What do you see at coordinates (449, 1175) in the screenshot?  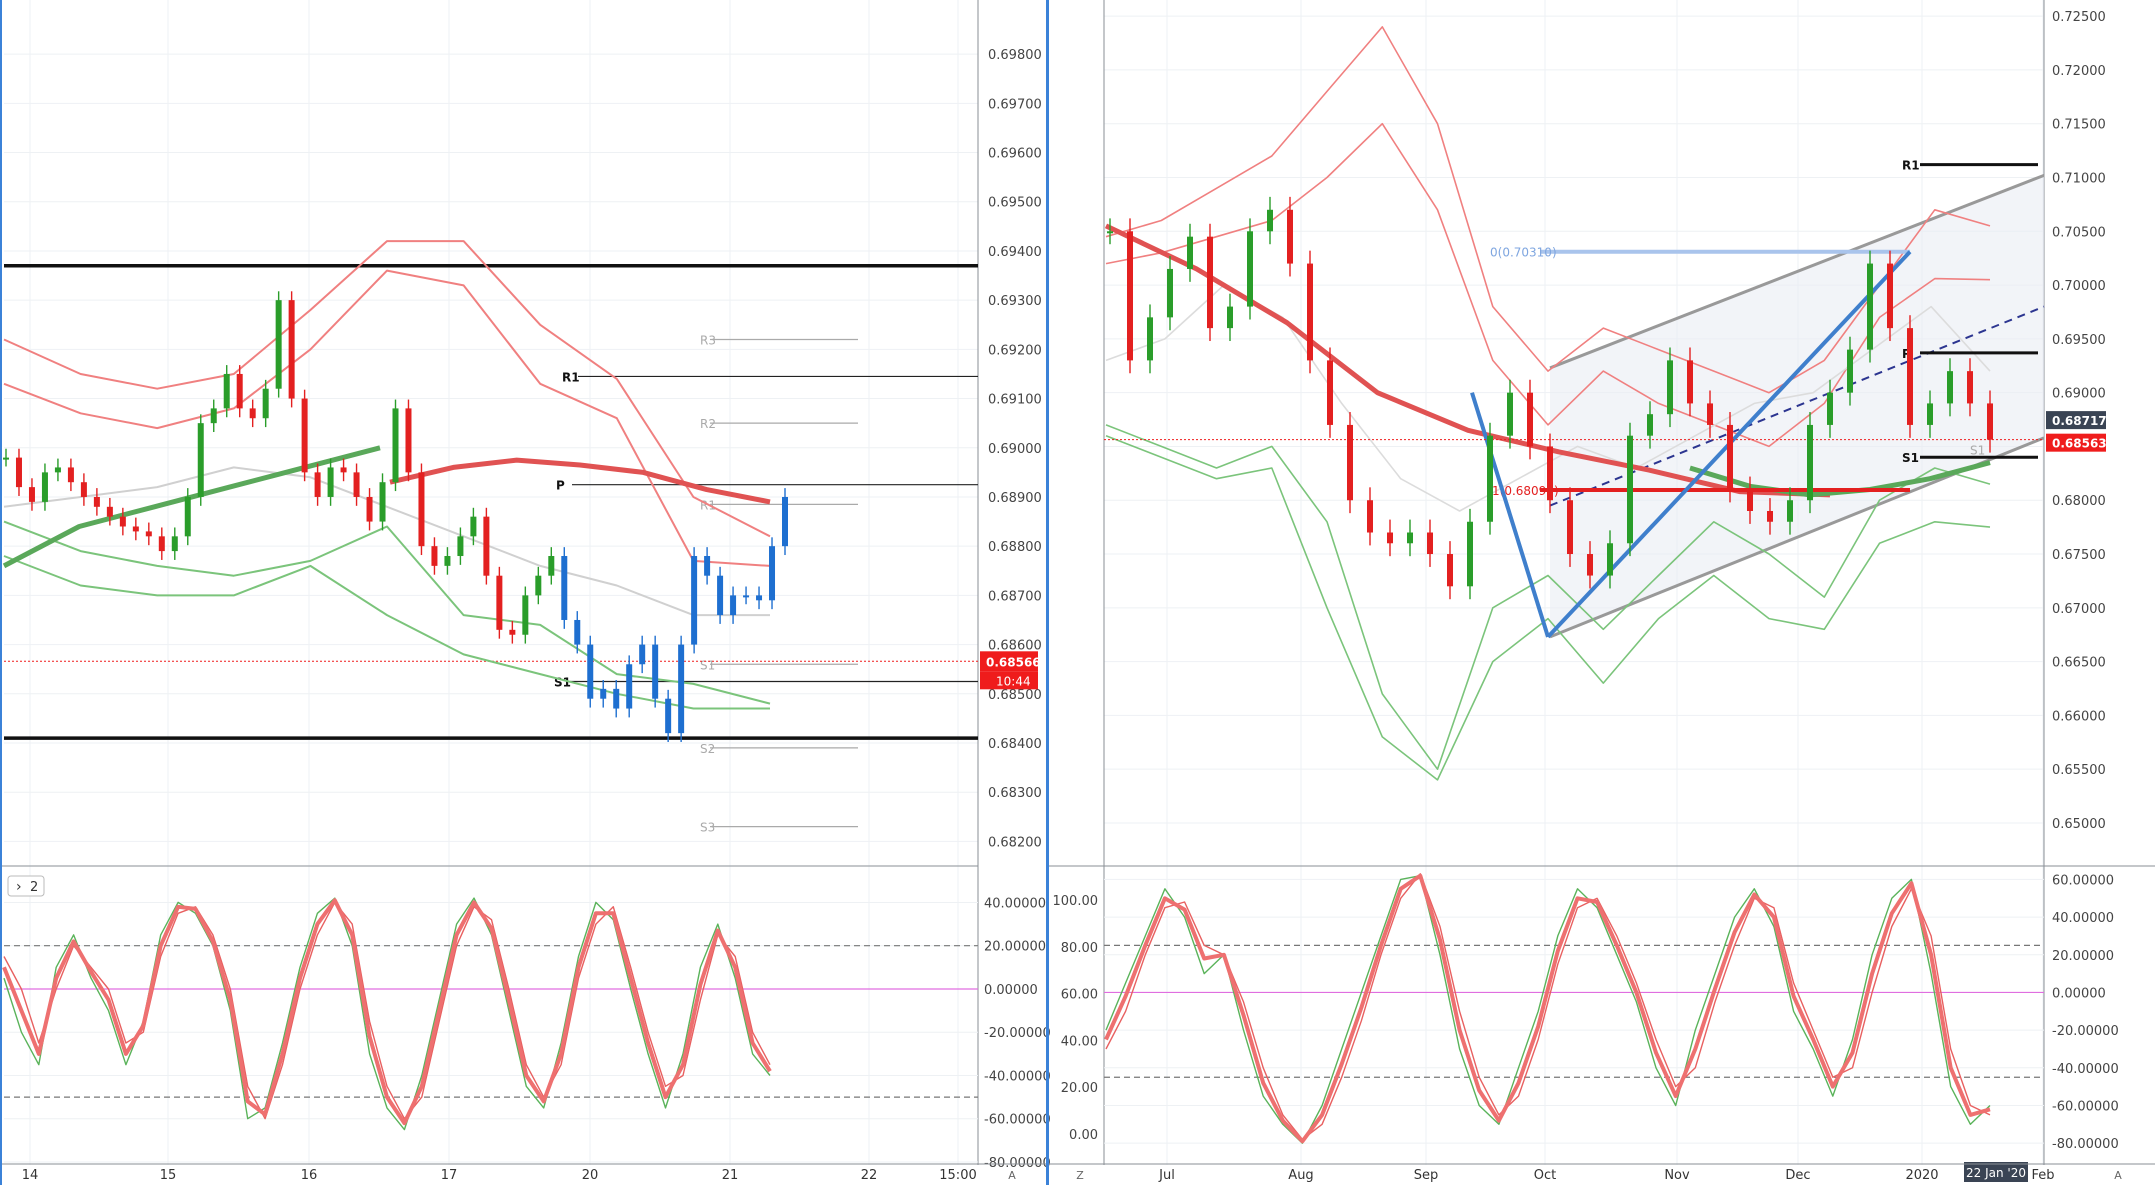 I see `time-tick-label: 17` at bounding box center [449, 1175].